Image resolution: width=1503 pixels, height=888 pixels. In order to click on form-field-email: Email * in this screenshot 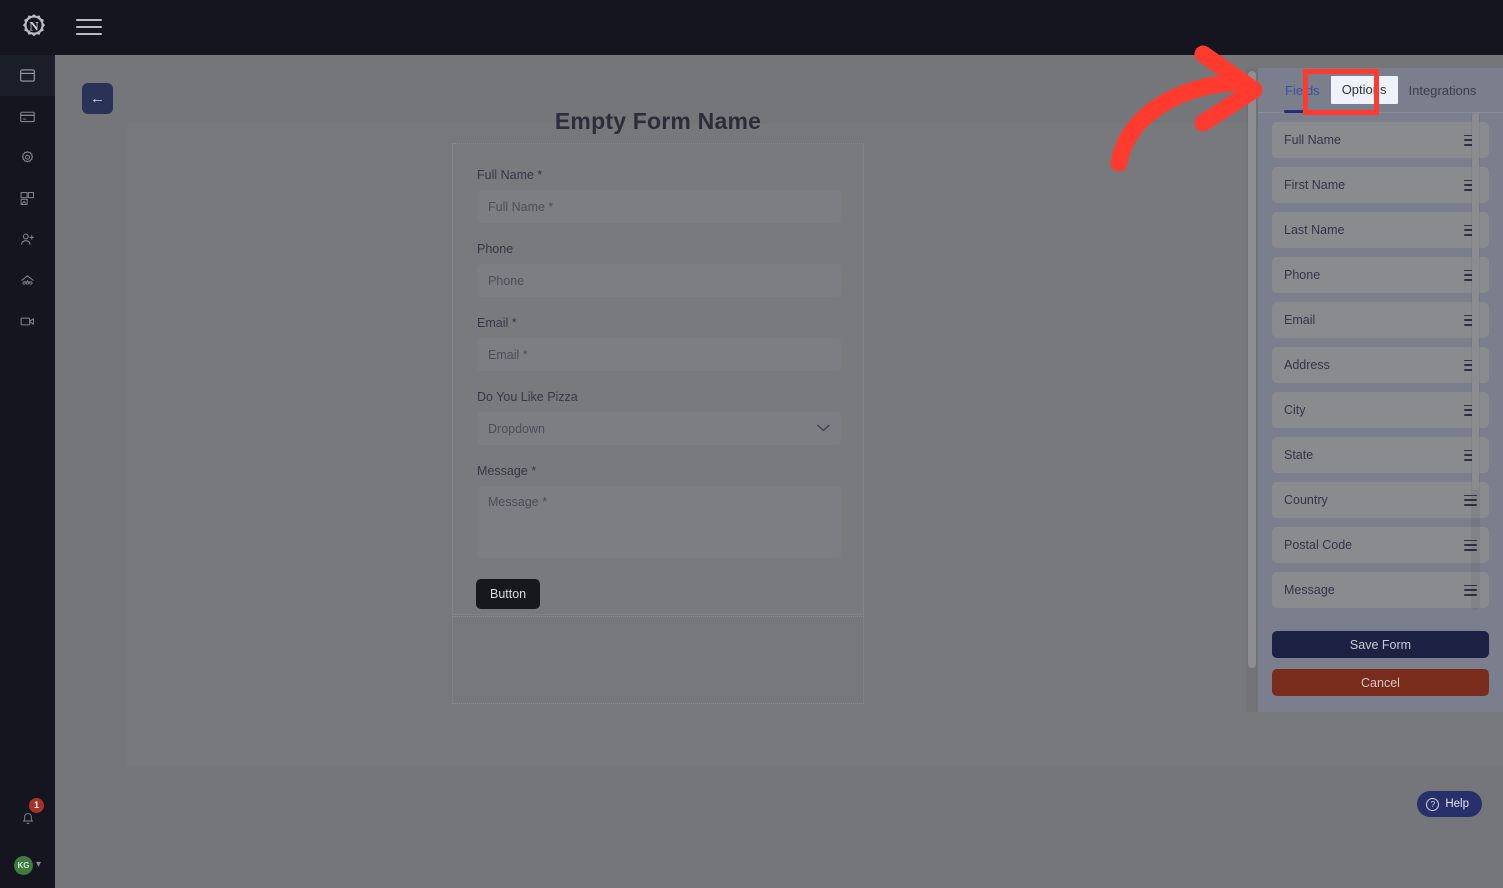, I will do `click(659, 343)`.